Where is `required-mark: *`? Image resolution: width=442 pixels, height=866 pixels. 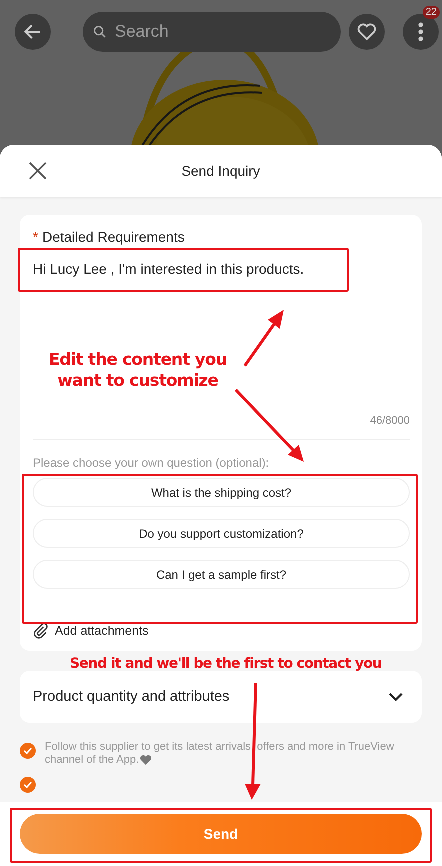
required-mark: * is located at coordinates (35, 237).